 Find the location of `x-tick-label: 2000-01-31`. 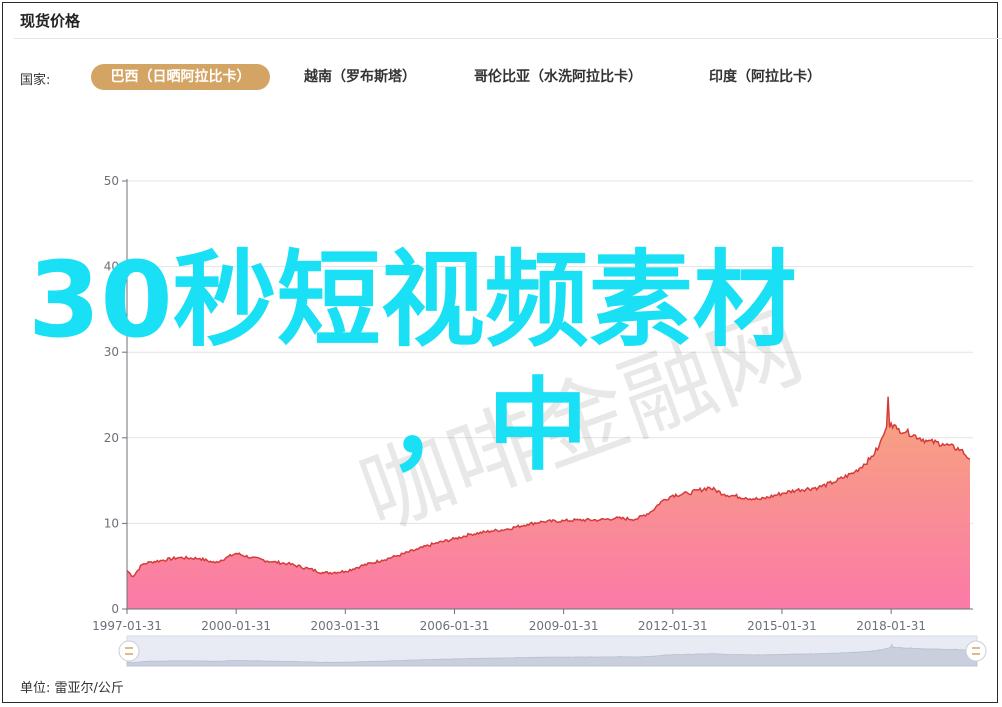

x-tick-label: 2000-01-31 is located at coordinates (236, 626).